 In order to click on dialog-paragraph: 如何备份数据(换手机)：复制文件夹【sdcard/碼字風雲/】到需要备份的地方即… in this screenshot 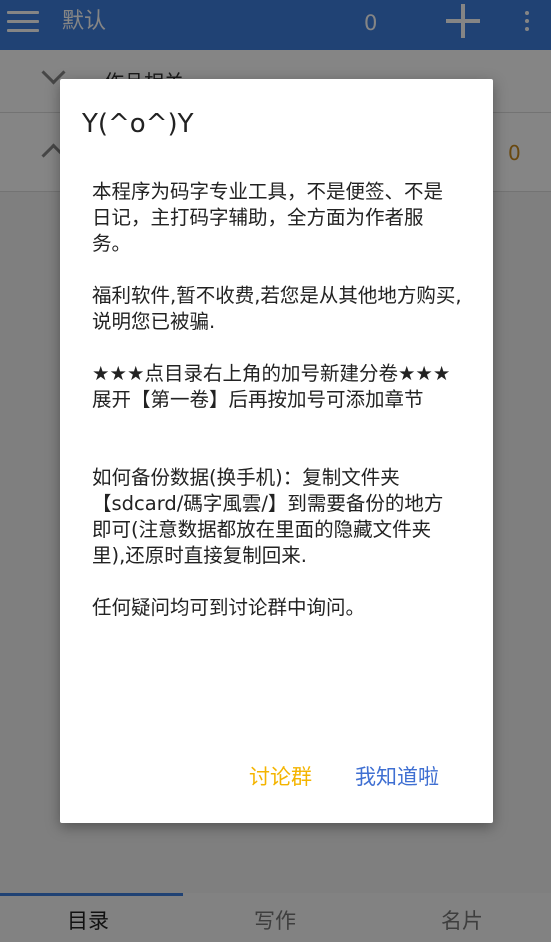, I will do `click(268, 516)`.